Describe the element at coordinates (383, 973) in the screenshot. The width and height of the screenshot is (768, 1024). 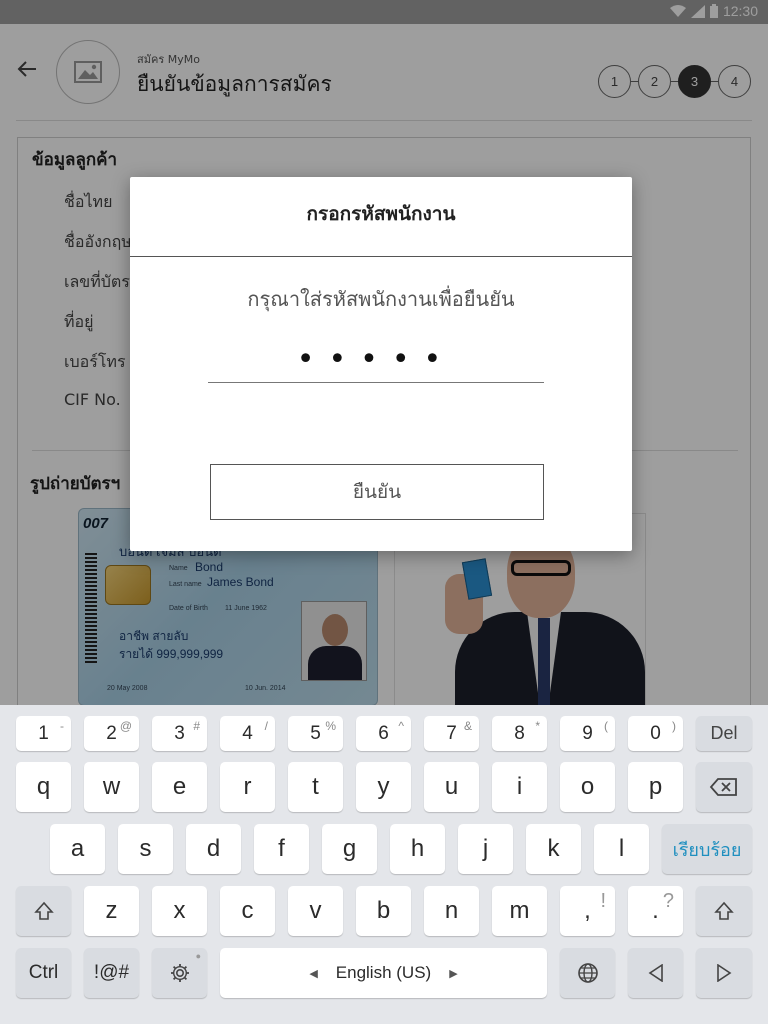
I see `space-key: ◀ English (US) ▶` at that location.